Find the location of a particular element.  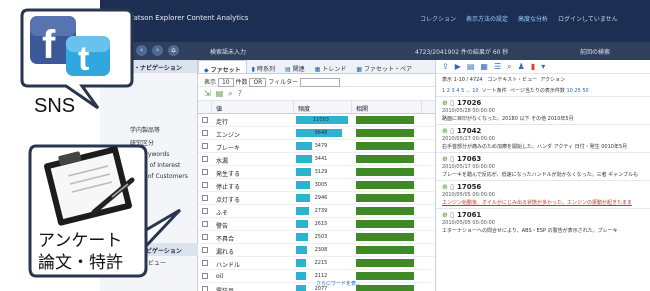

table-row: エンジン 9648 is located at coordinates (316, 133).